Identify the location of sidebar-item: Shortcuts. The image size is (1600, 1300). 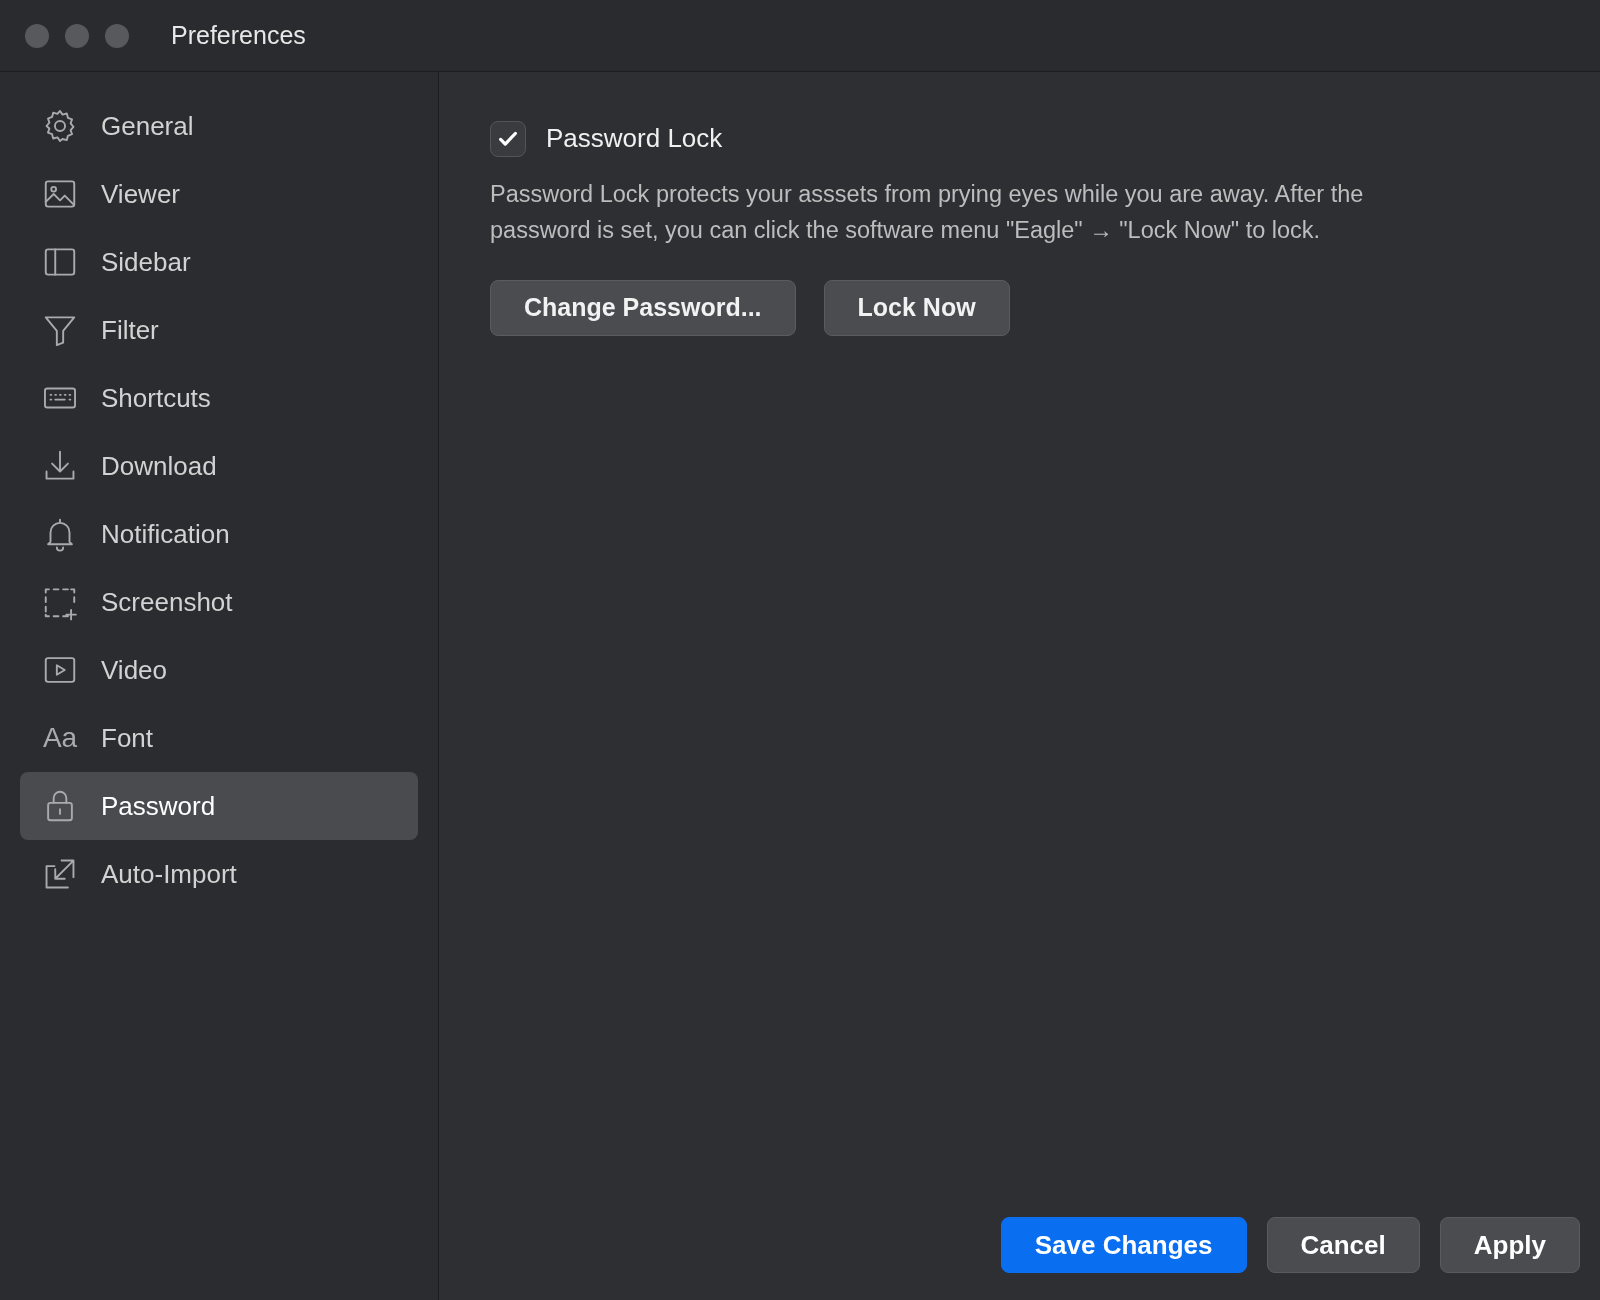
(219, 398).